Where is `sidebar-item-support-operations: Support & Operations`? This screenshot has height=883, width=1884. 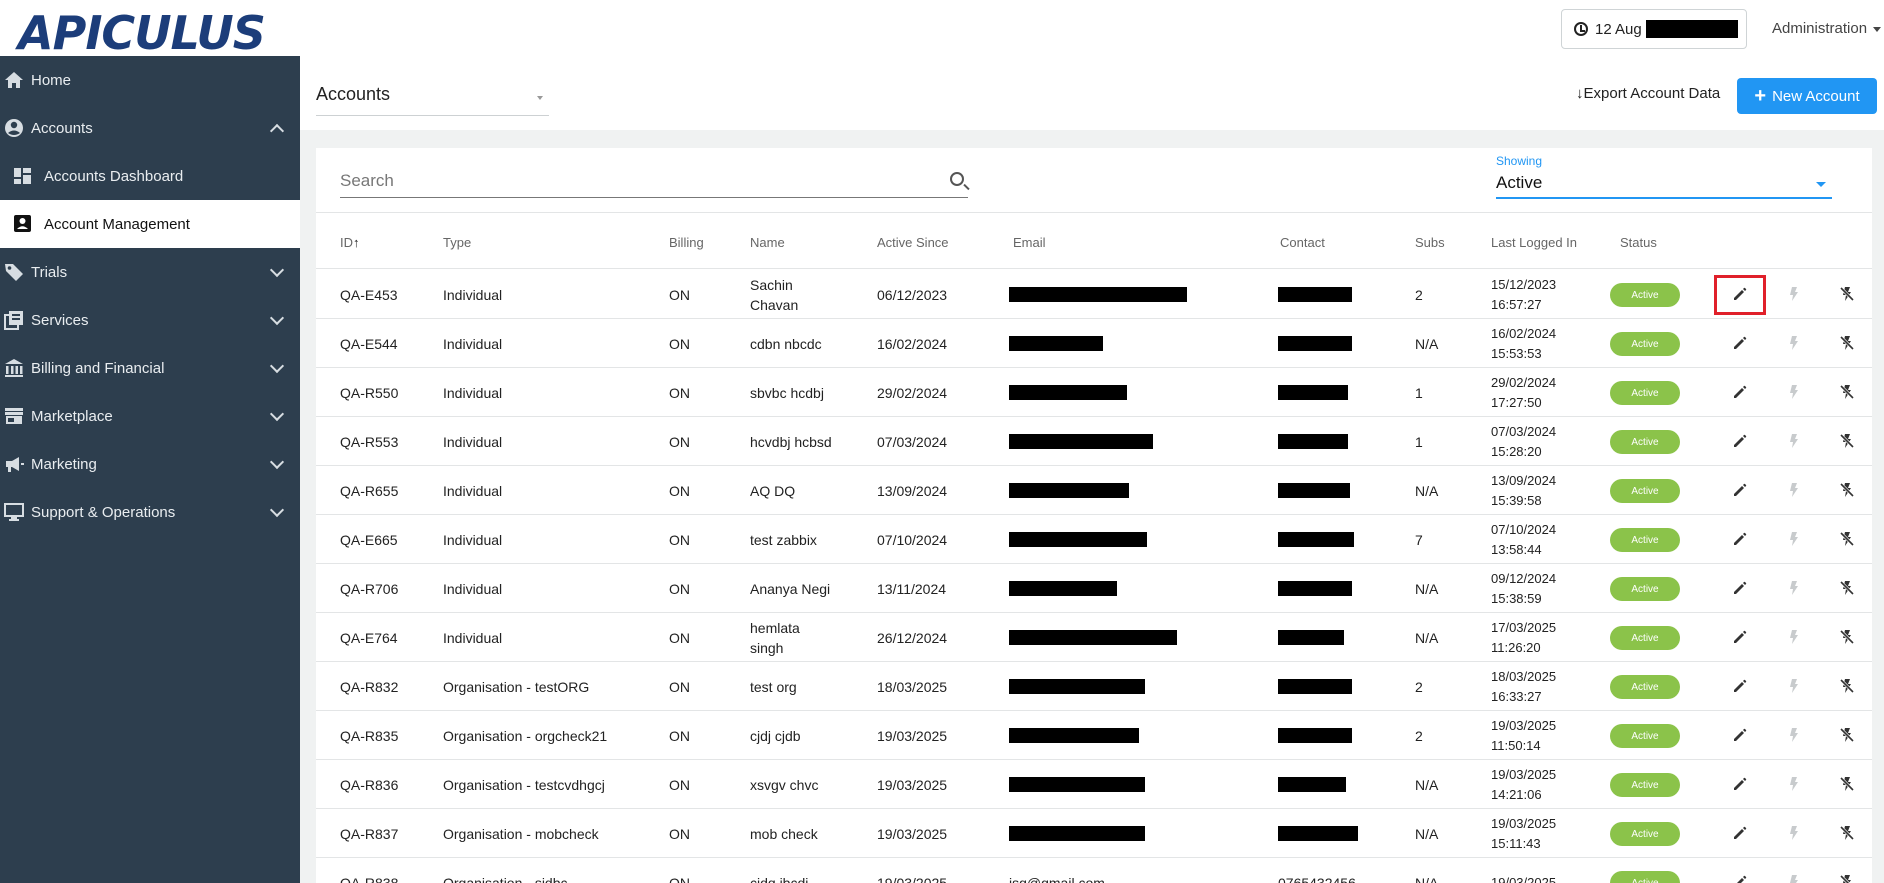 sidebar-item-support-operations: Support & Operations is located at coordinates (150, 512).